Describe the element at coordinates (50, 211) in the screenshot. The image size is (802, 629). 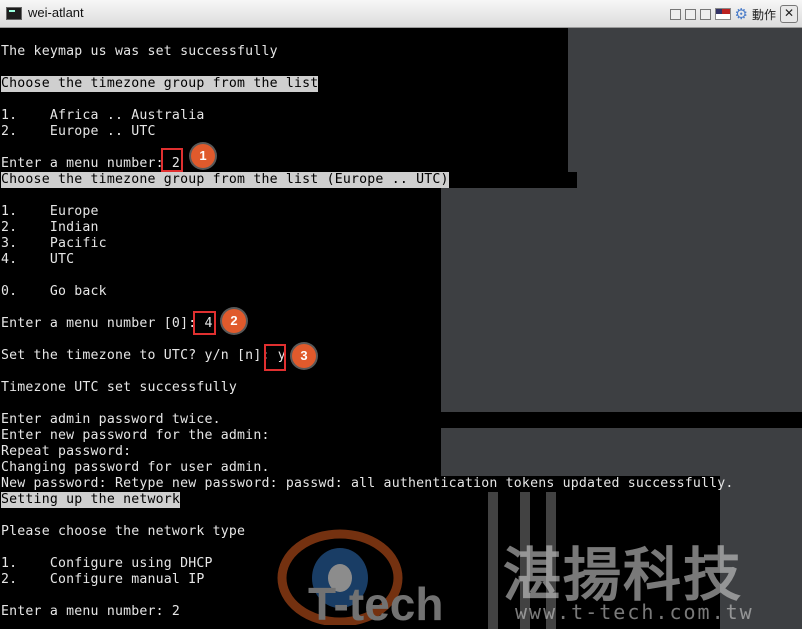
I see `console-line: 1. Europe` at that location.